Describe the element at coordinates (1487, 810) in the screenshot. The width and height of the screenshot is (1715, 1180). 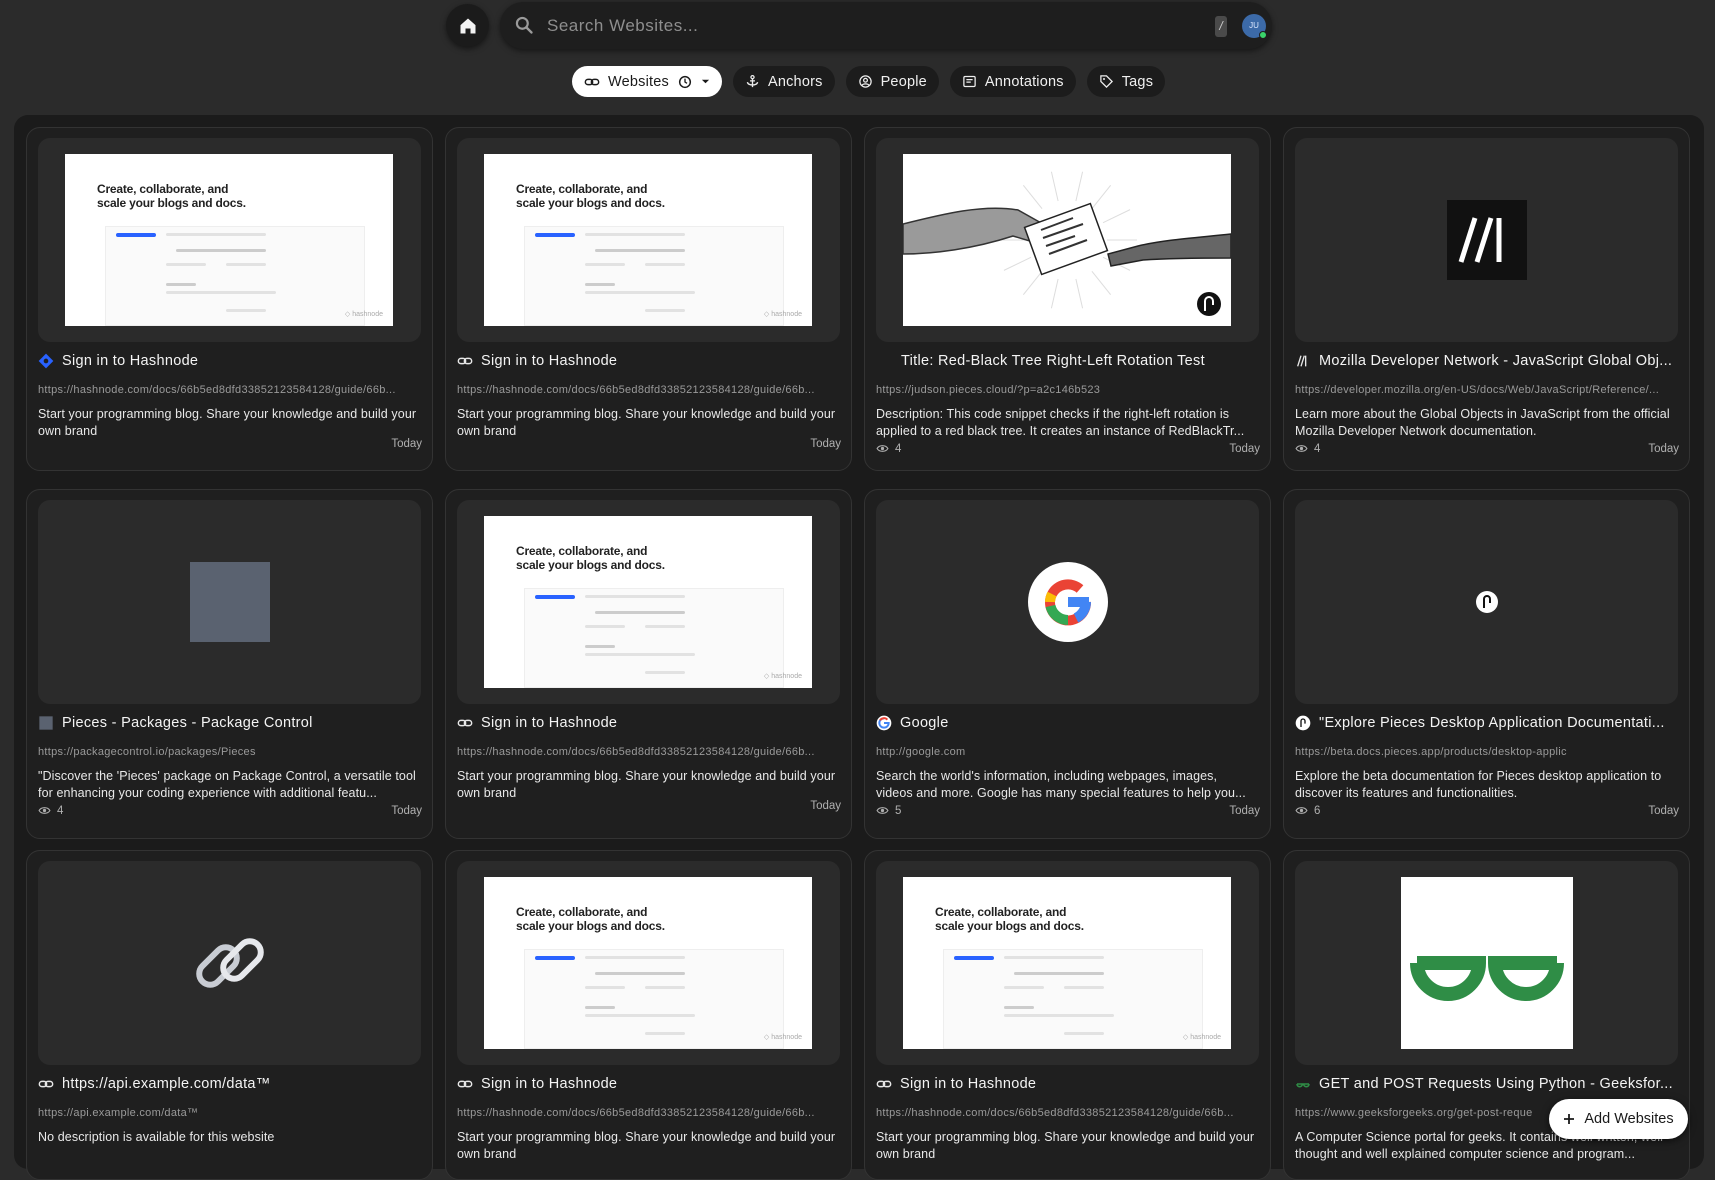
I see `card-meta: 6 Today` at that location.